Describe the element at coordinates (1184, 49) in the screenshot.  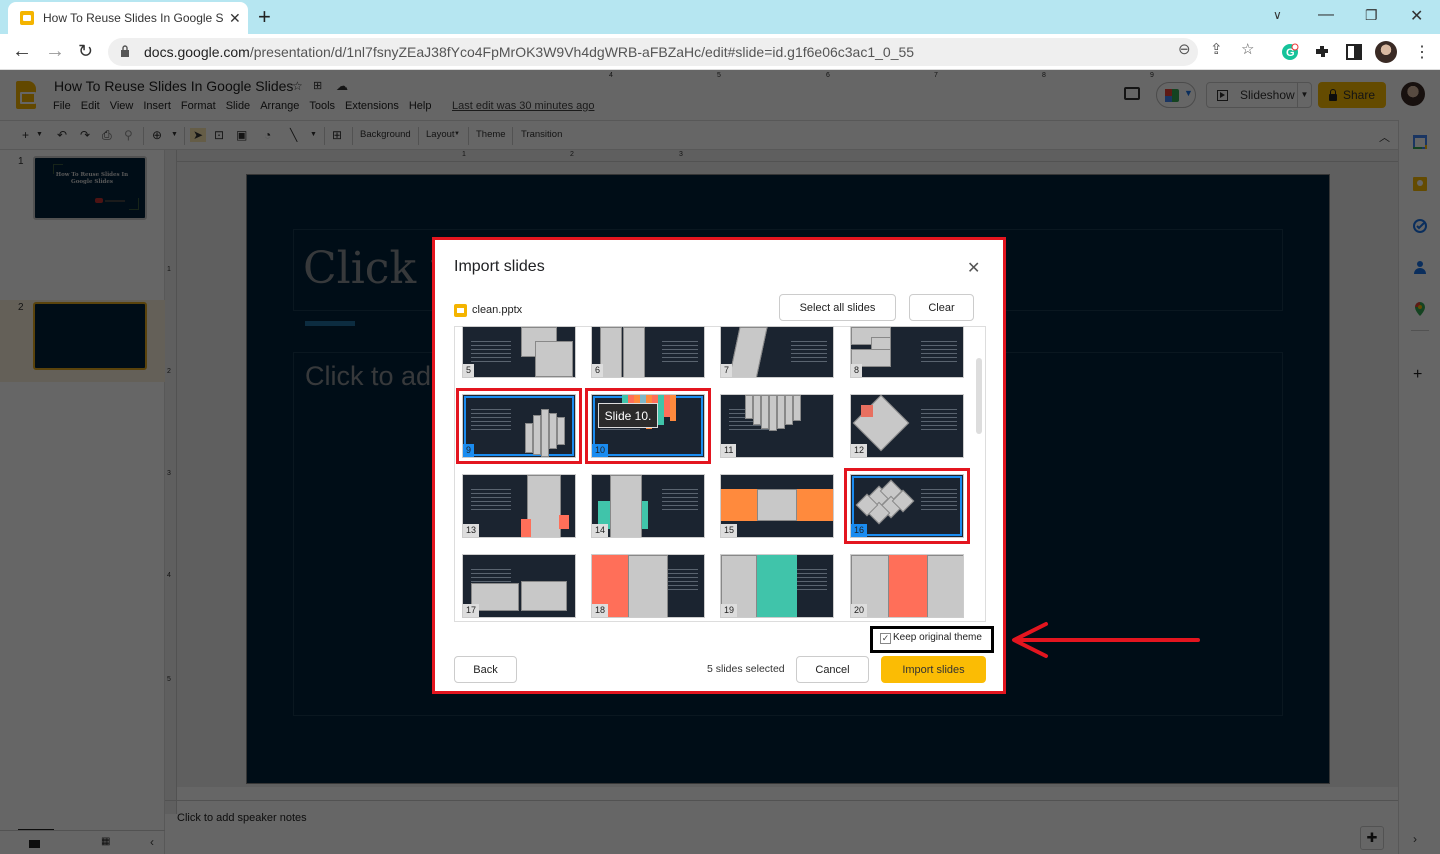
I see `zoom-icon: ⊖` at that location.